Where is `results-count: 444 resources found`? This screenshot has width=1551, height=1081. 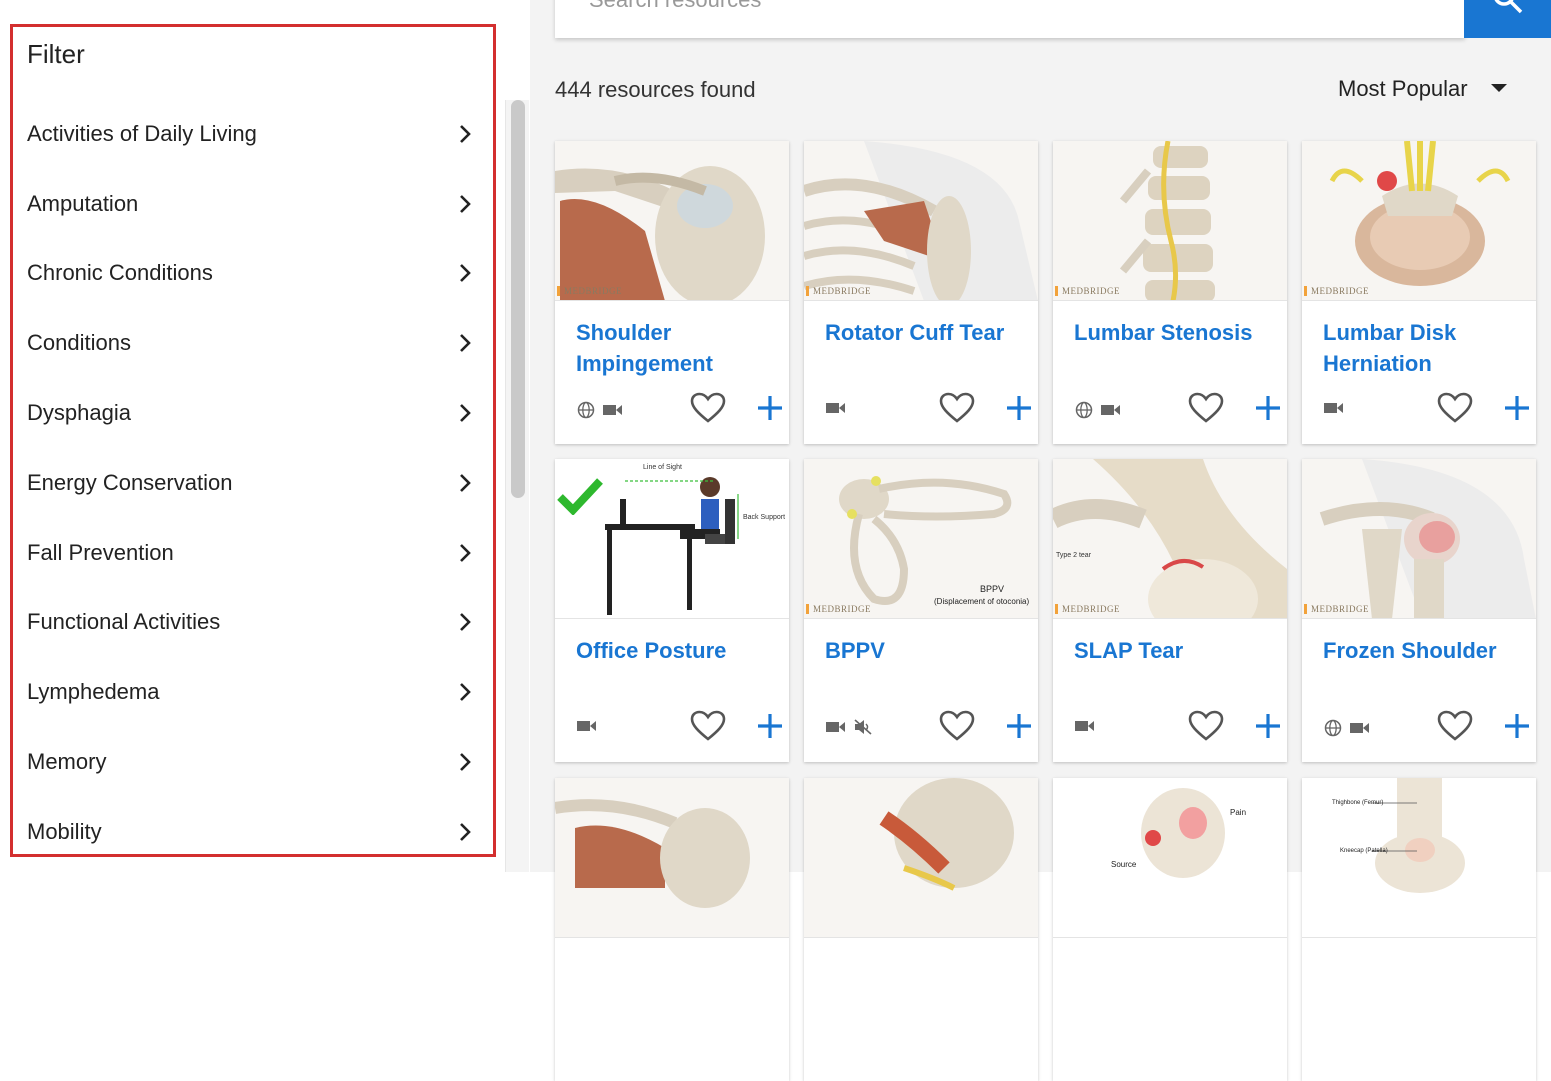 results-count: 444 resources found is located at coordinates (655, 89).